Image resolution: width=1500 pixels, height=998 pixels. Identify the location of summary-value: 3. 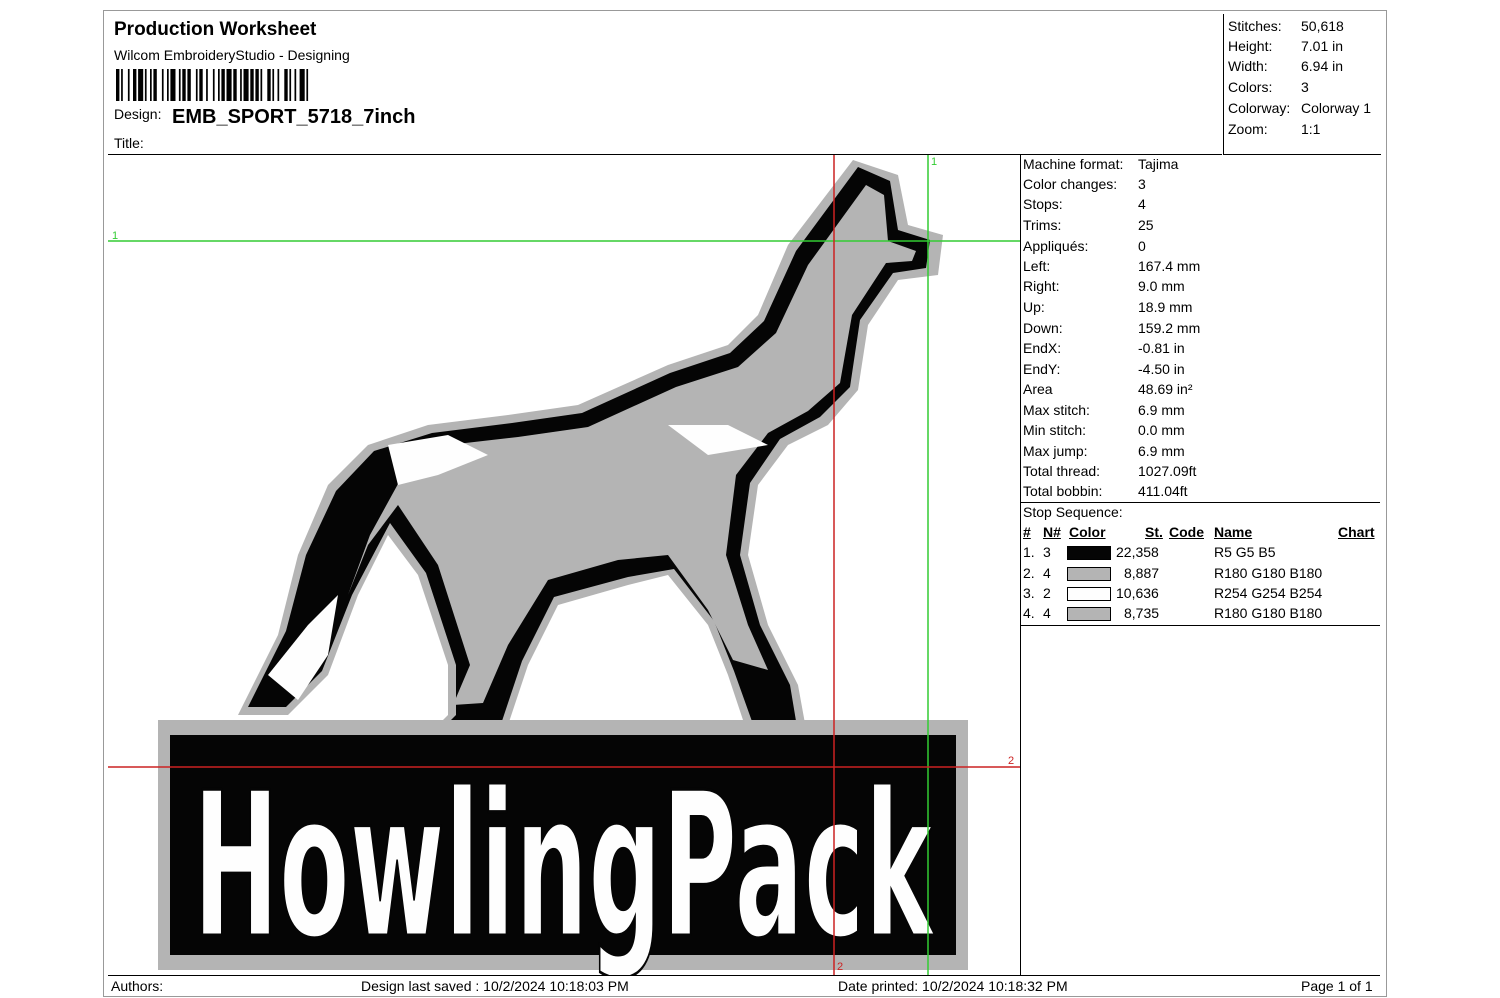
(1305, 87).